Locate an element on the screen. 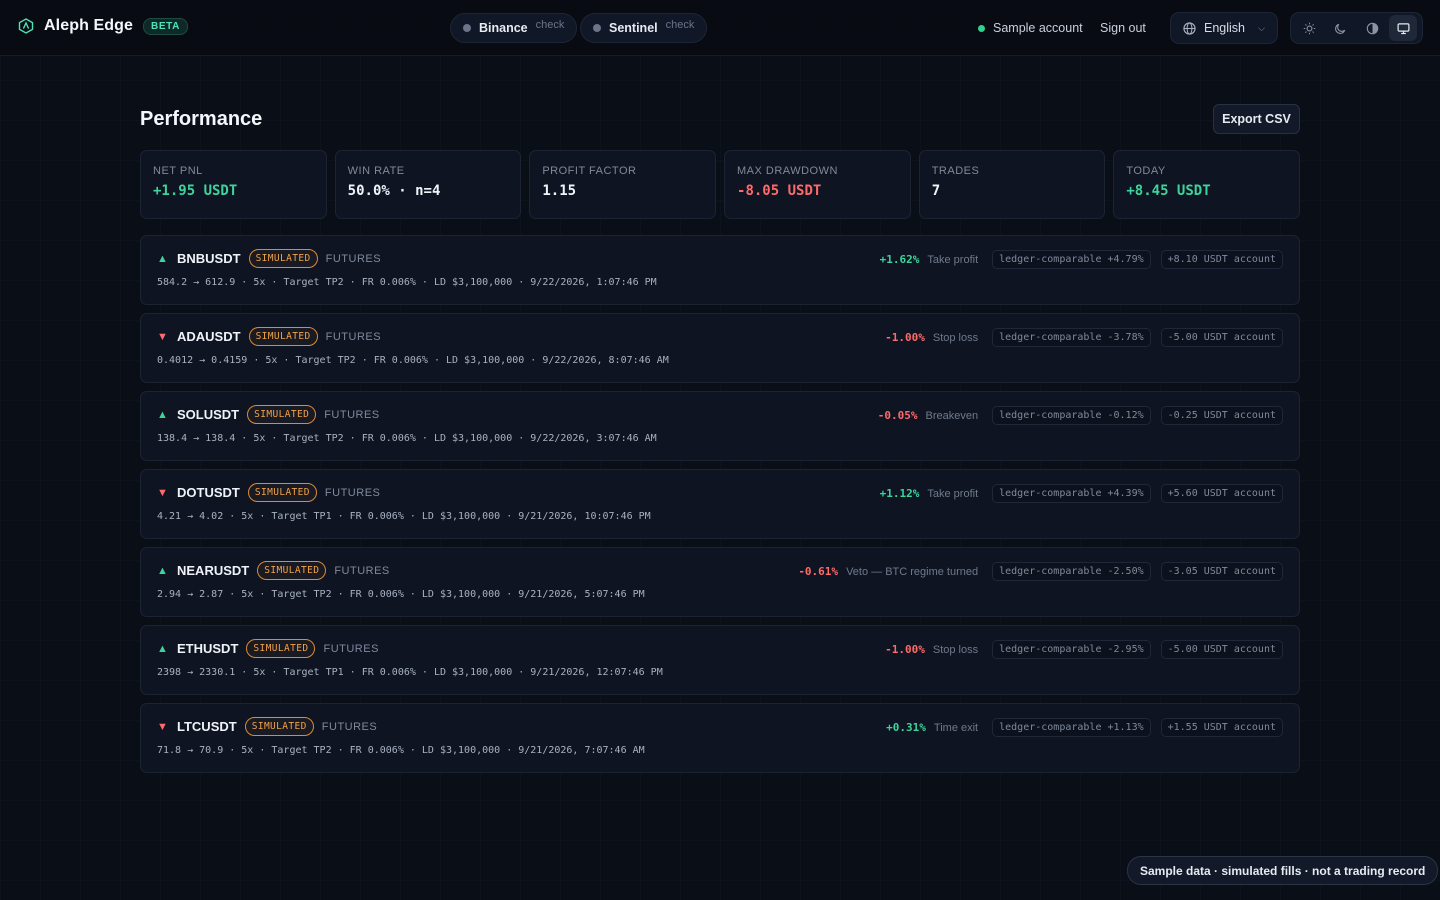  stat-card-win-rate: WIN RATE 50.0% · n=4 is located at coordinates (428, 184).